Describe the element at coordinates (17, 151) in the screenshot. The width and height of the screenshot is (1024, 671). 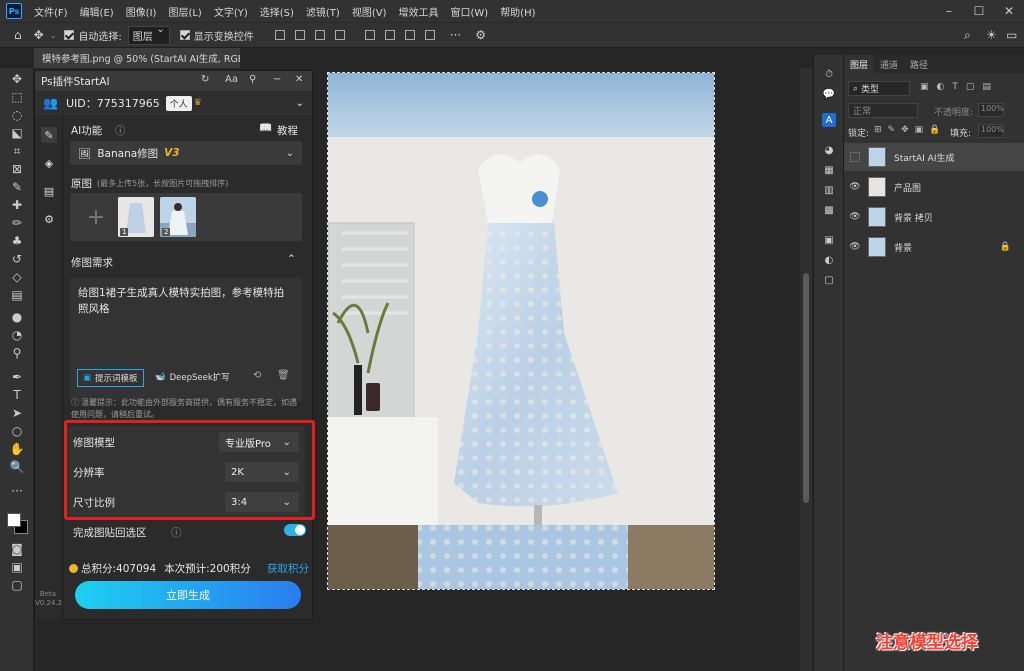
I see `crop-tool-icon: ⌗` at that location.